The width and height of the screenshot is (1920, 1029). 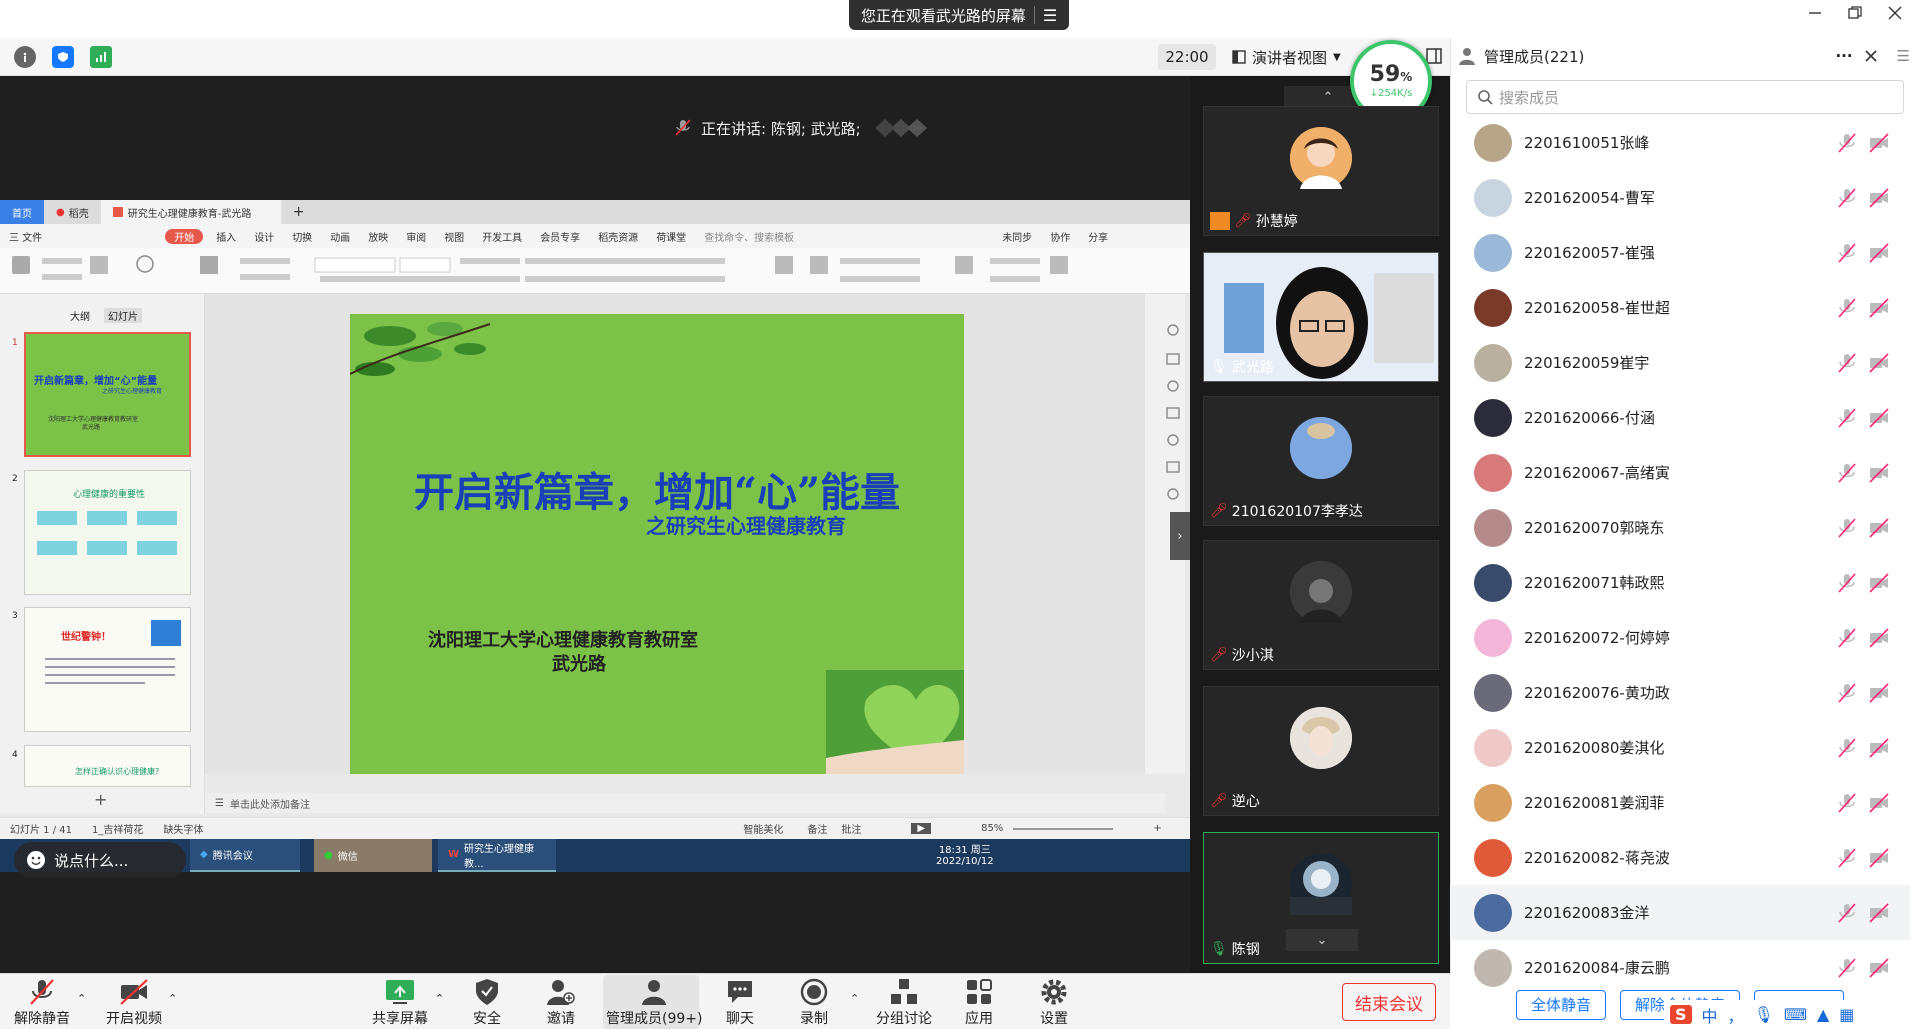 I want to click on missing-font: 缺失字体, so click(x=183, y=828).